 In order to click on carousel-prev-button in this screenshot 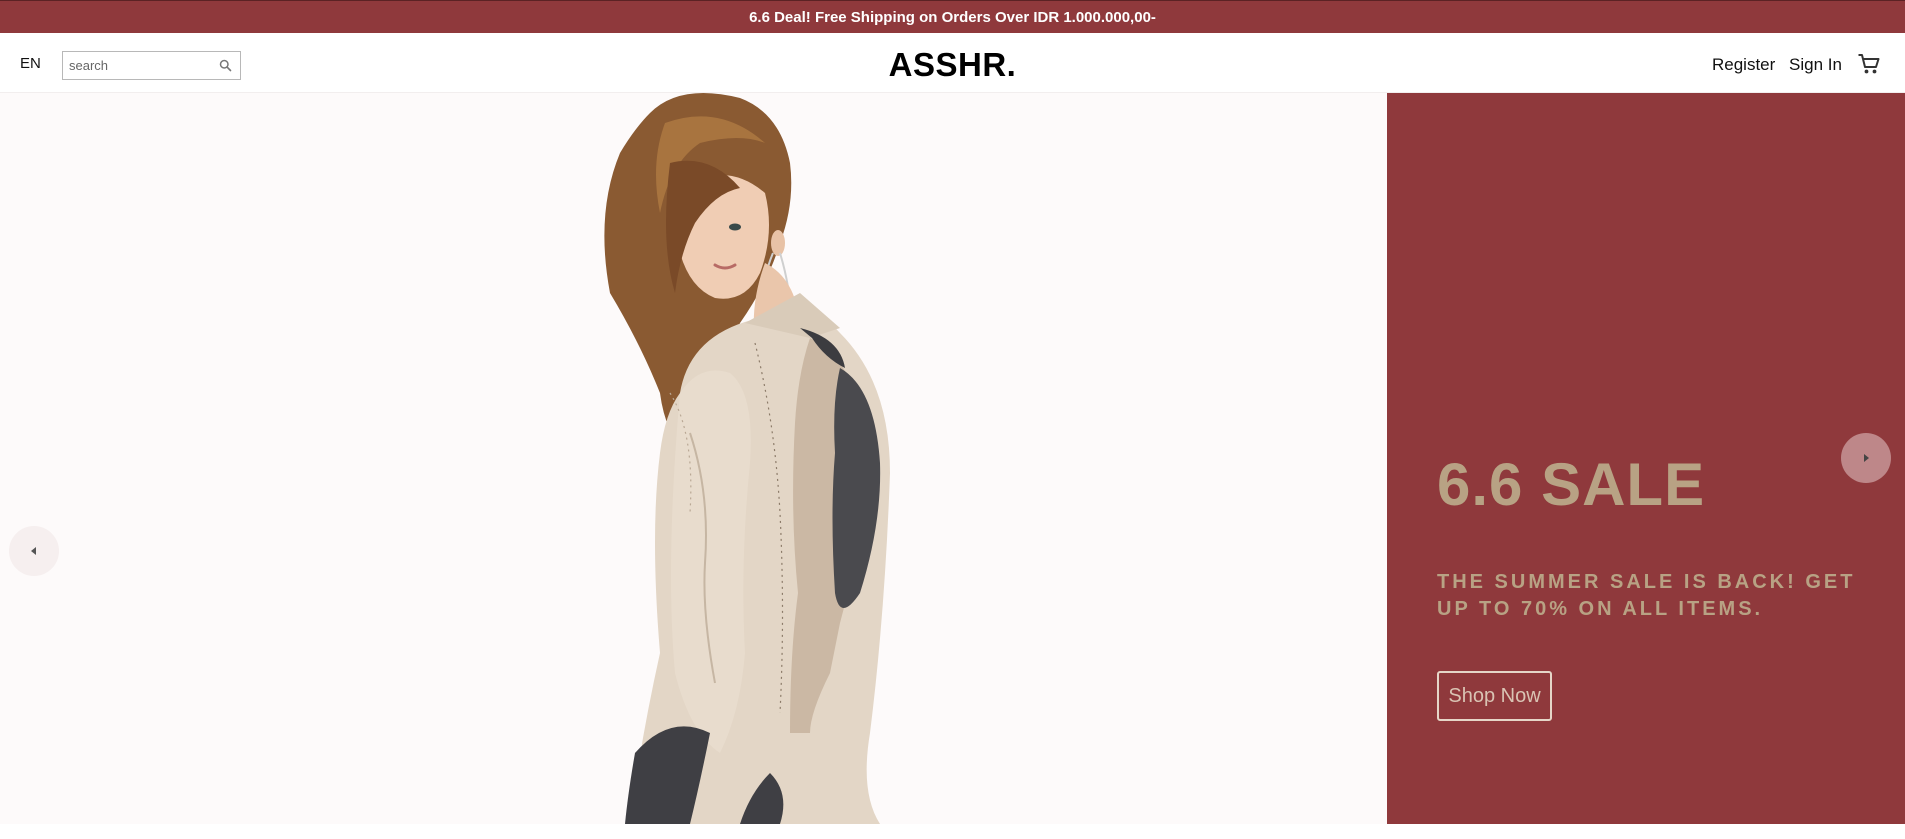, I will do `click(34, 551)`.